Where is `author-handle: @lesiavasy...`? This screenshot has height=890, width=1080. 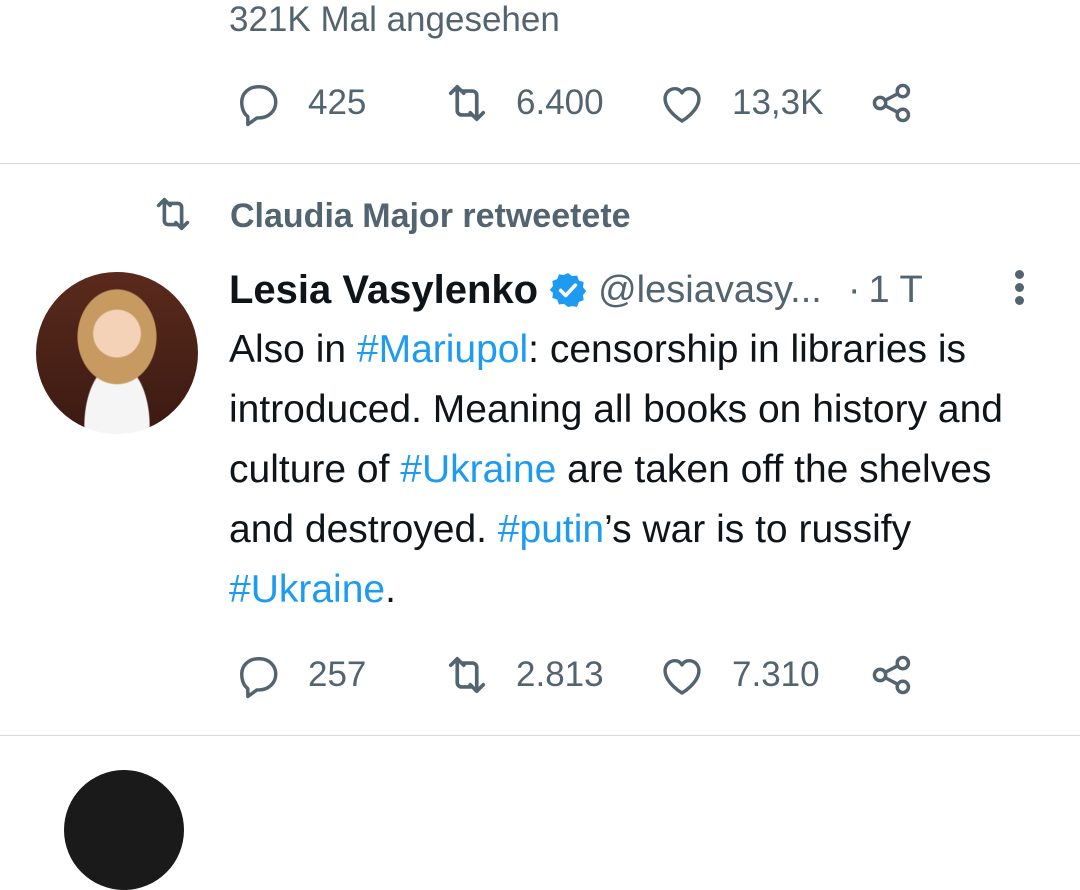
author-handle: @lesiavasy... is located at coordinates (710, 290).